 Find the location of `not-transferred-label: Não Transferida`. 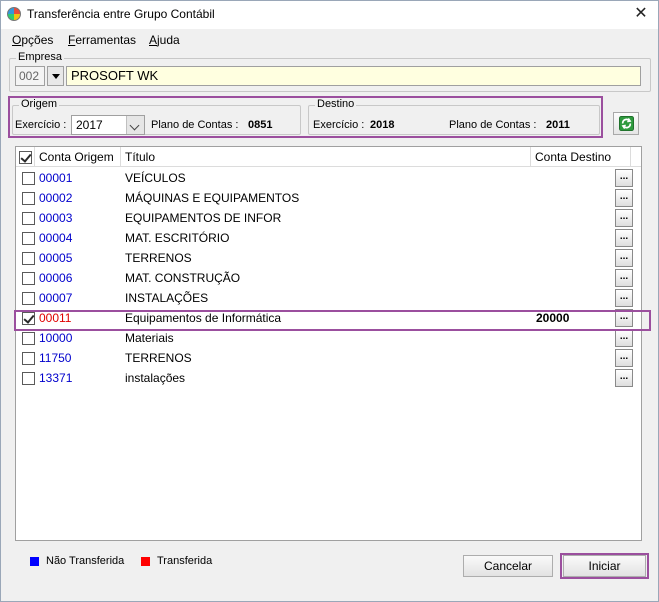

not-transferred-label: Não Transferida is located at coordinates (85, 561).